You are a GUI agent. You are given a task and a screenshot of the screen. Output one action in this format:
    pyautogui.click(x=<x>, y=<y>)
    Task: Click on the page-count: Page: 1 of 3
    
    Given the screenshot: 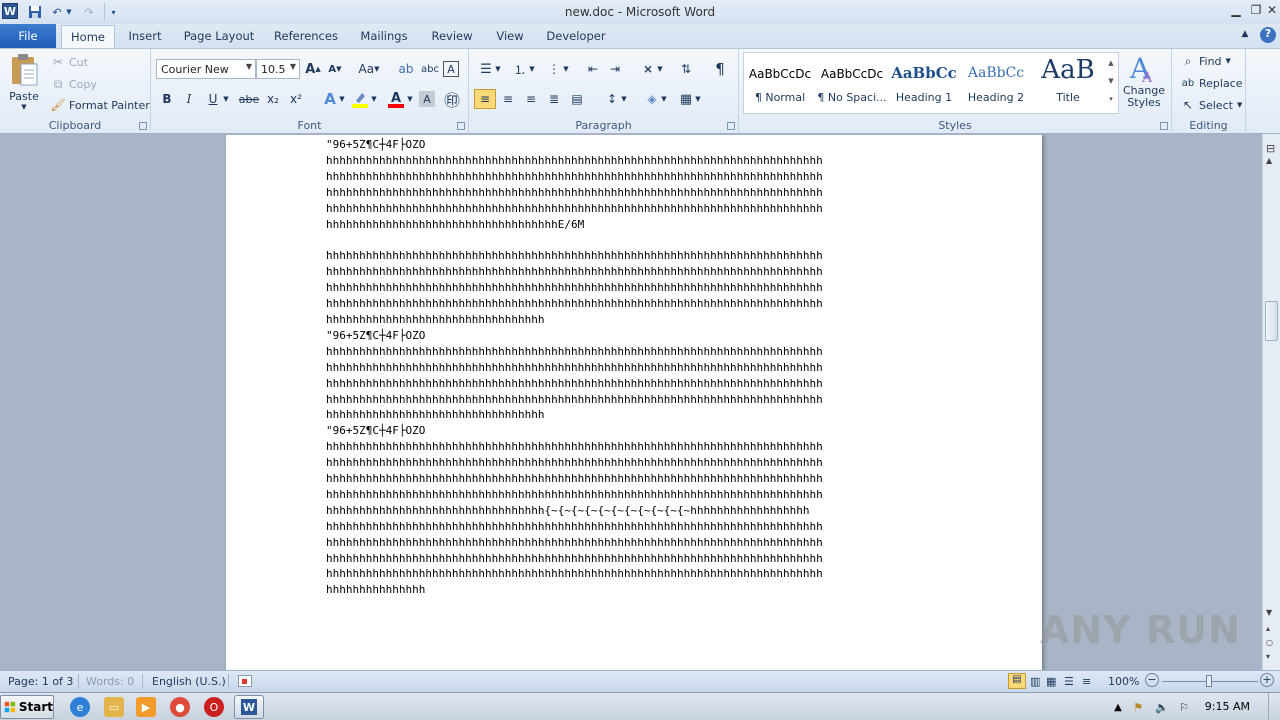 What is the action you would take?
    pyautogui.click(x=40, y=681)
    